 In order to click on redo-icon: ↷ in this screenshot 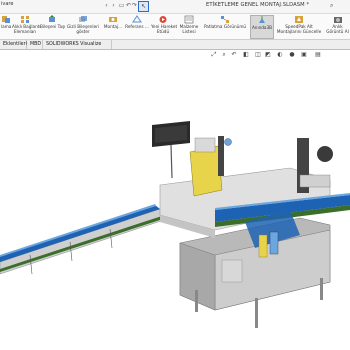, I will do `click(134, 5)`.